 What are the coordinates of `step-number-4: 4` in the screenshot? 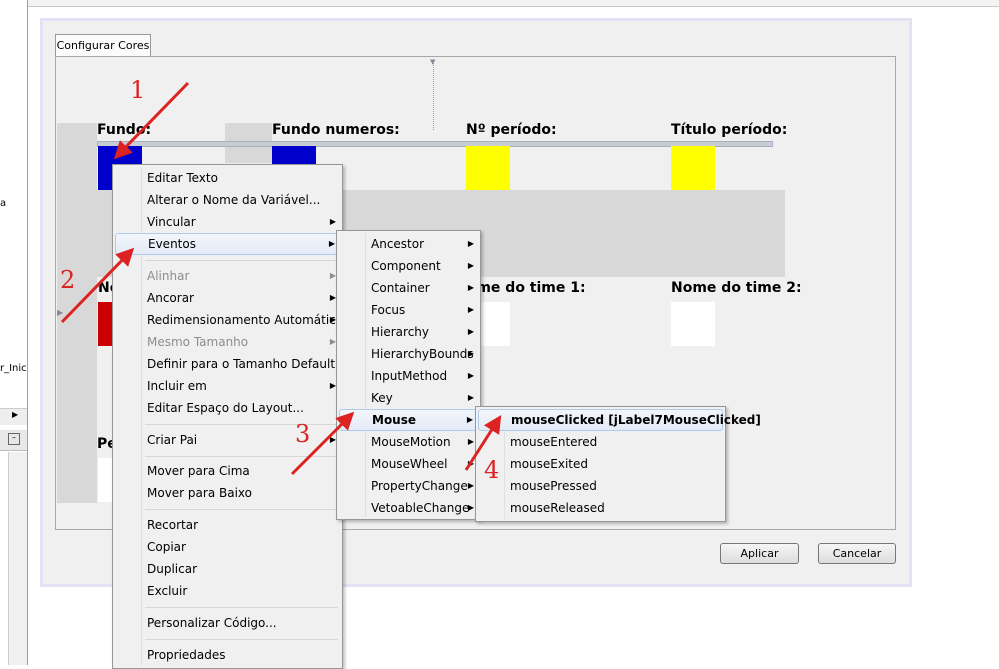 It's located at (492, 470).